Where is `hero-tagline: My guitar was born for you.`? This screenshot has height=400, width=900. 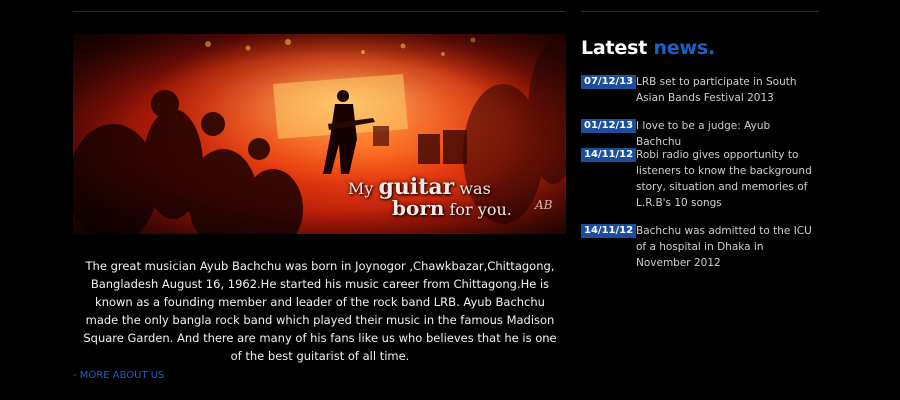
hero-tagline: My guitar was born for you. is located at coordinates (448, 197).